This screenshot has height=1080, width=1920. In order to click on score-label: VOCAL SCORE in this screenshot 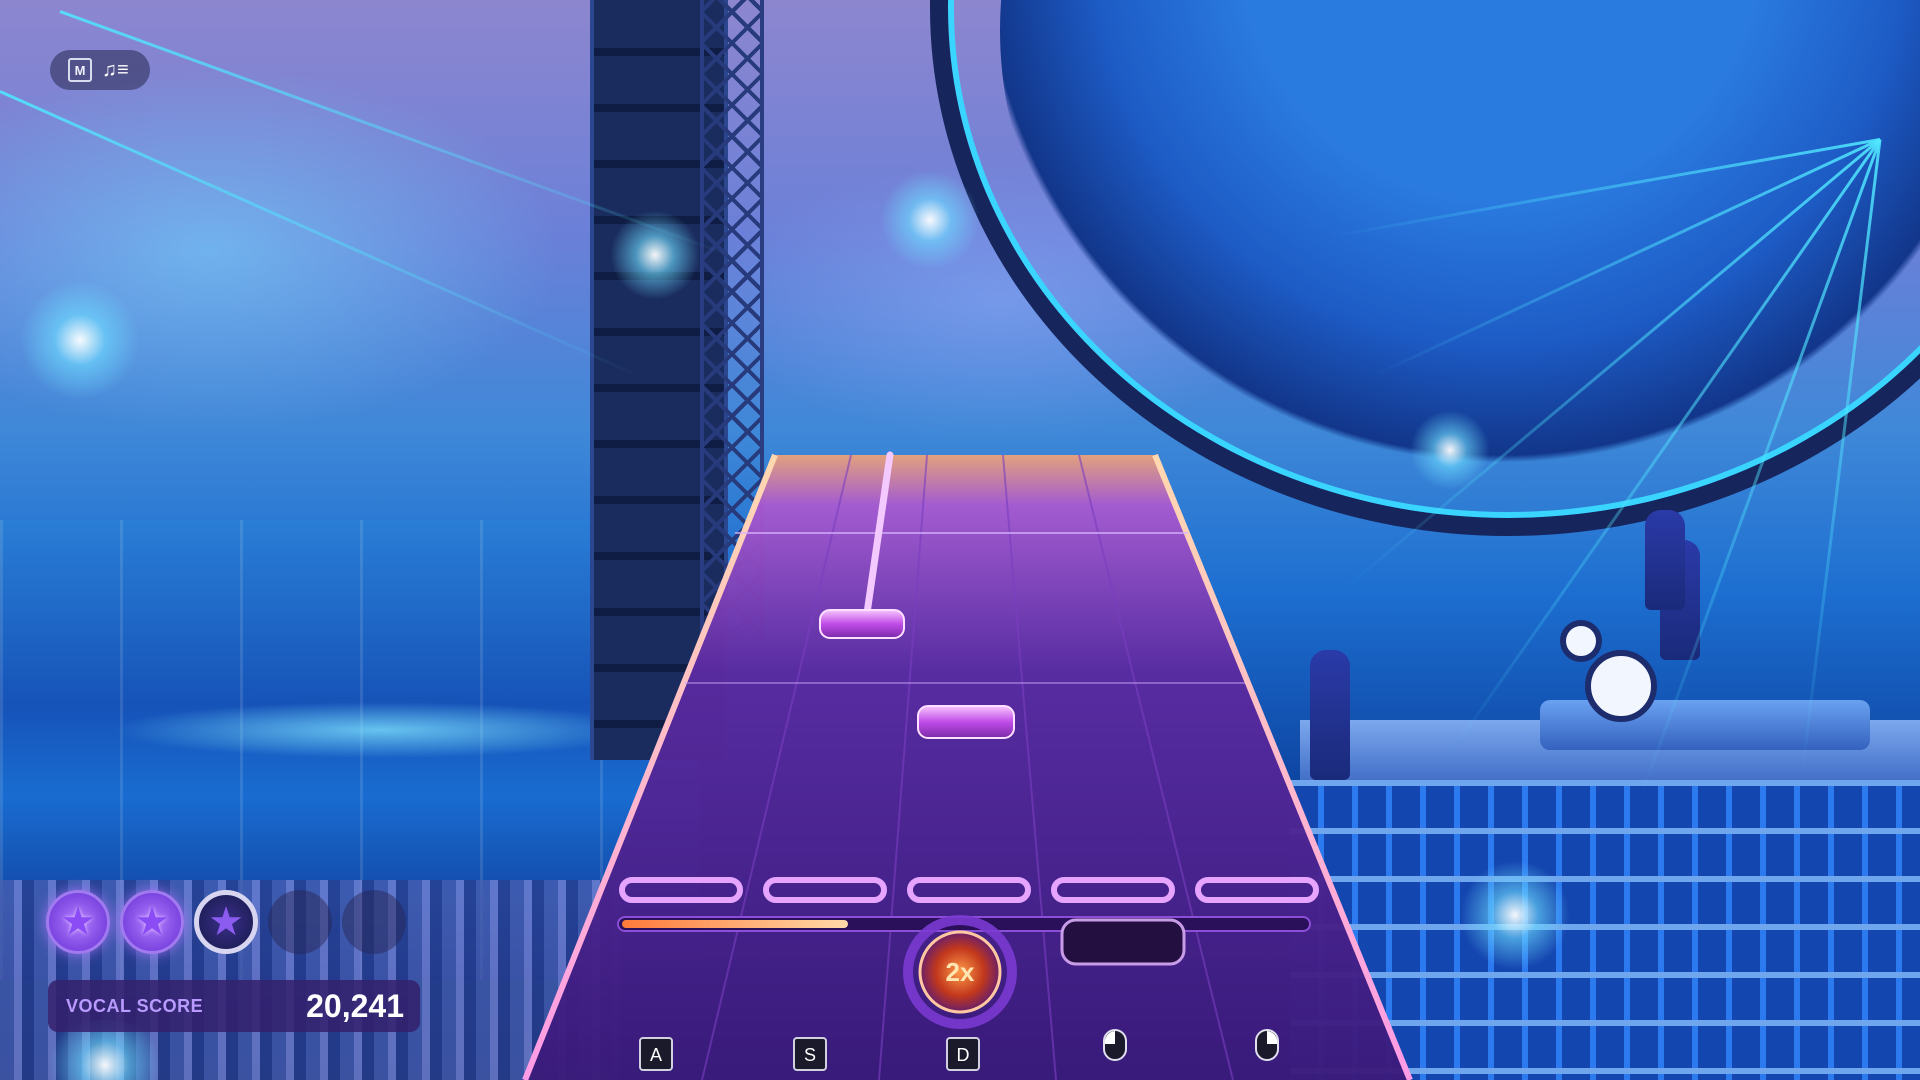, I will do `click(135, 1005)`.